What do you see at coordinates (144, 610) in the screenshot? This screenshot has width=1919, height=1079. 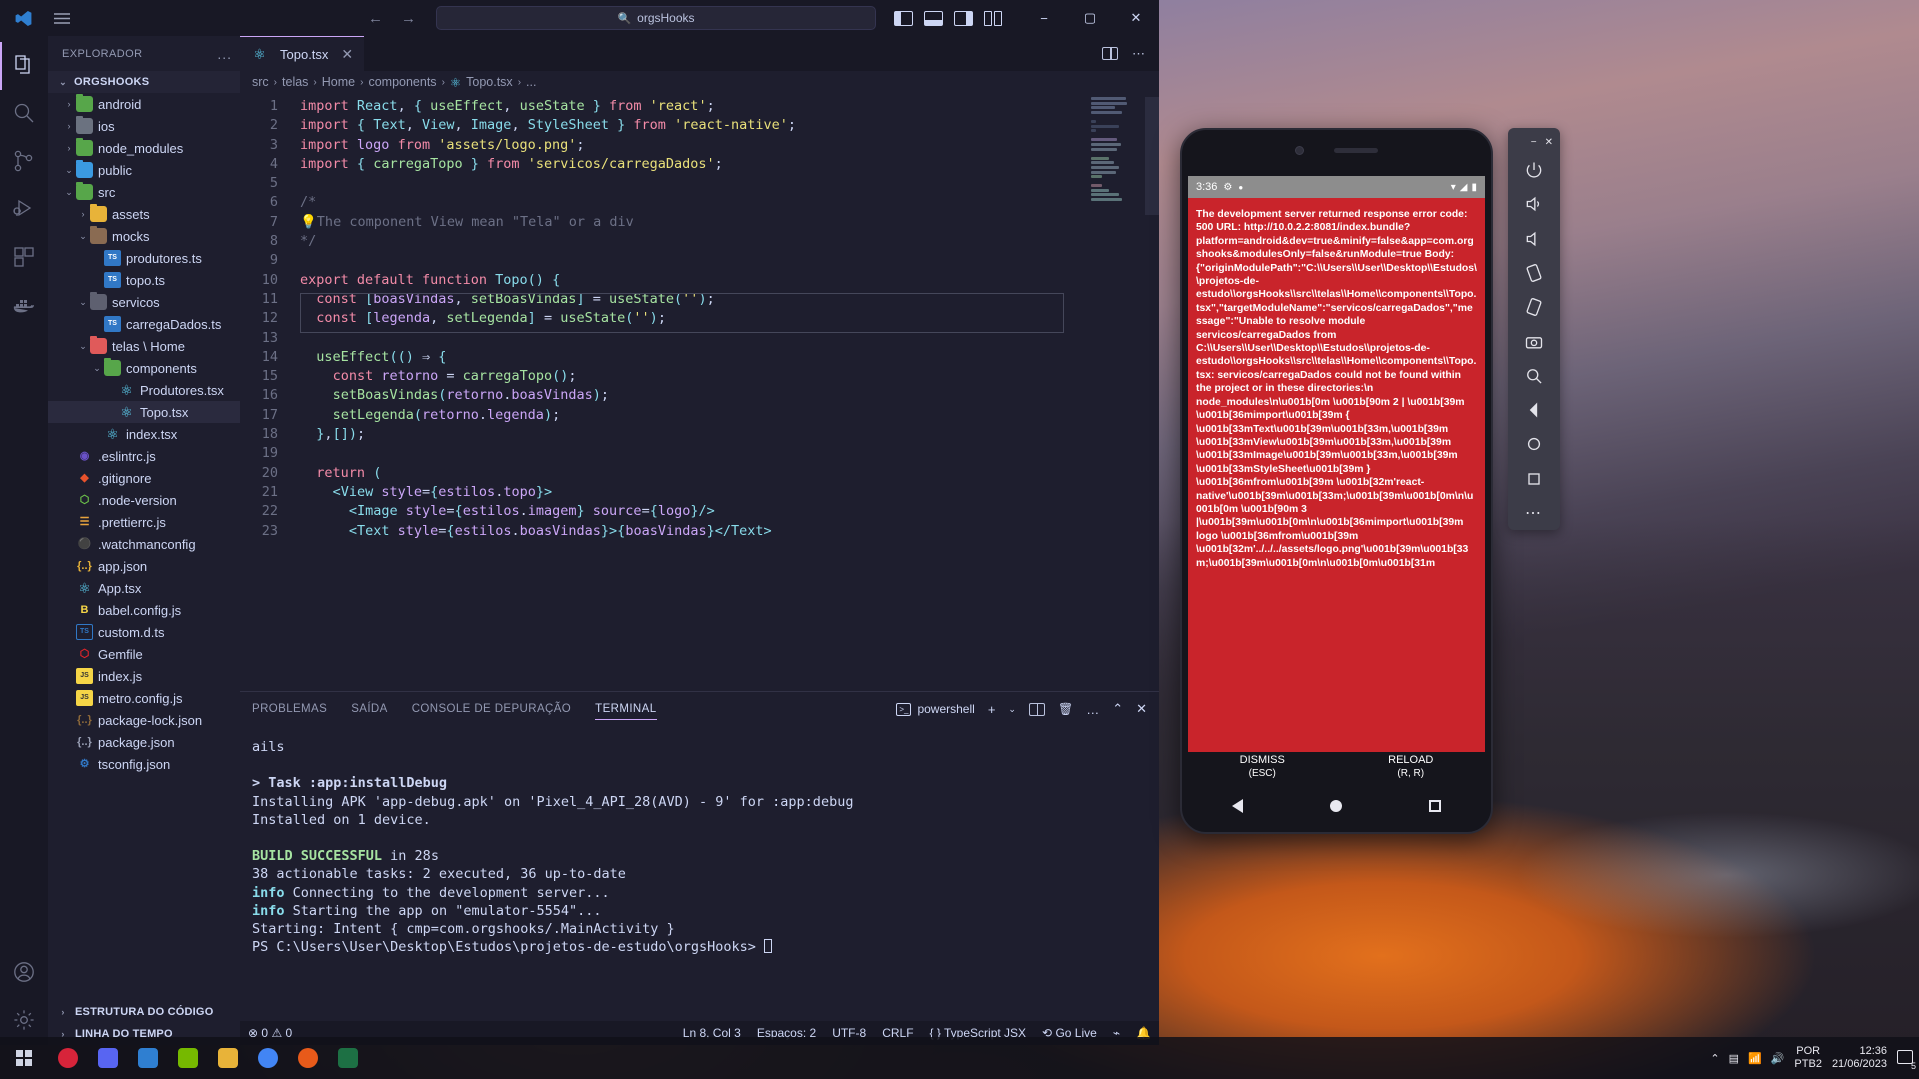 I see `file-tree-item: Bbabel.config.js` at bounding box center [144, 610].